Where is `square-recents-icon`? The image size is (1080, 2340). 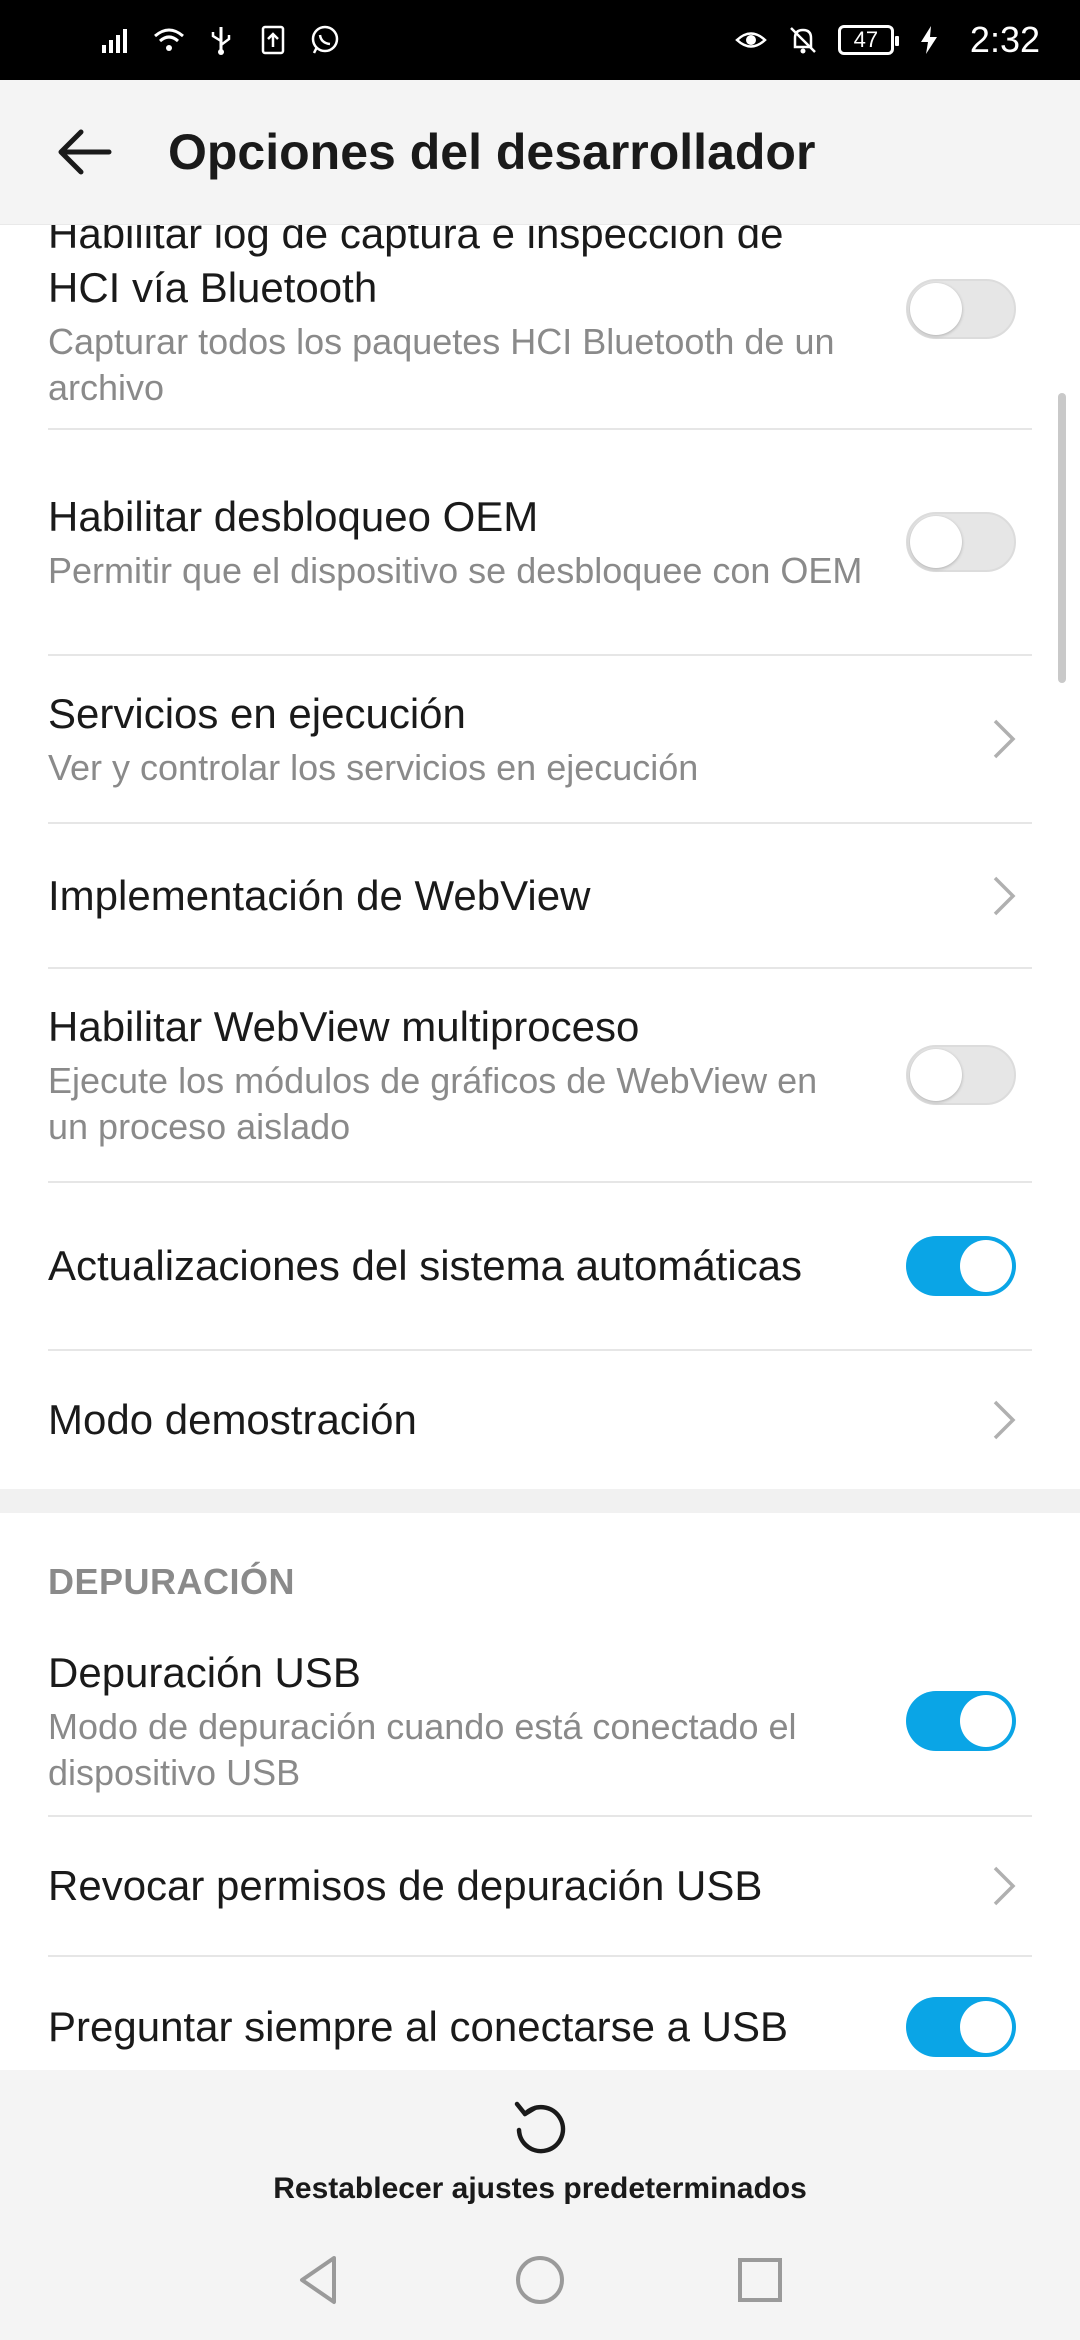 square-recents-icon is located at coordinates (760, 2280).